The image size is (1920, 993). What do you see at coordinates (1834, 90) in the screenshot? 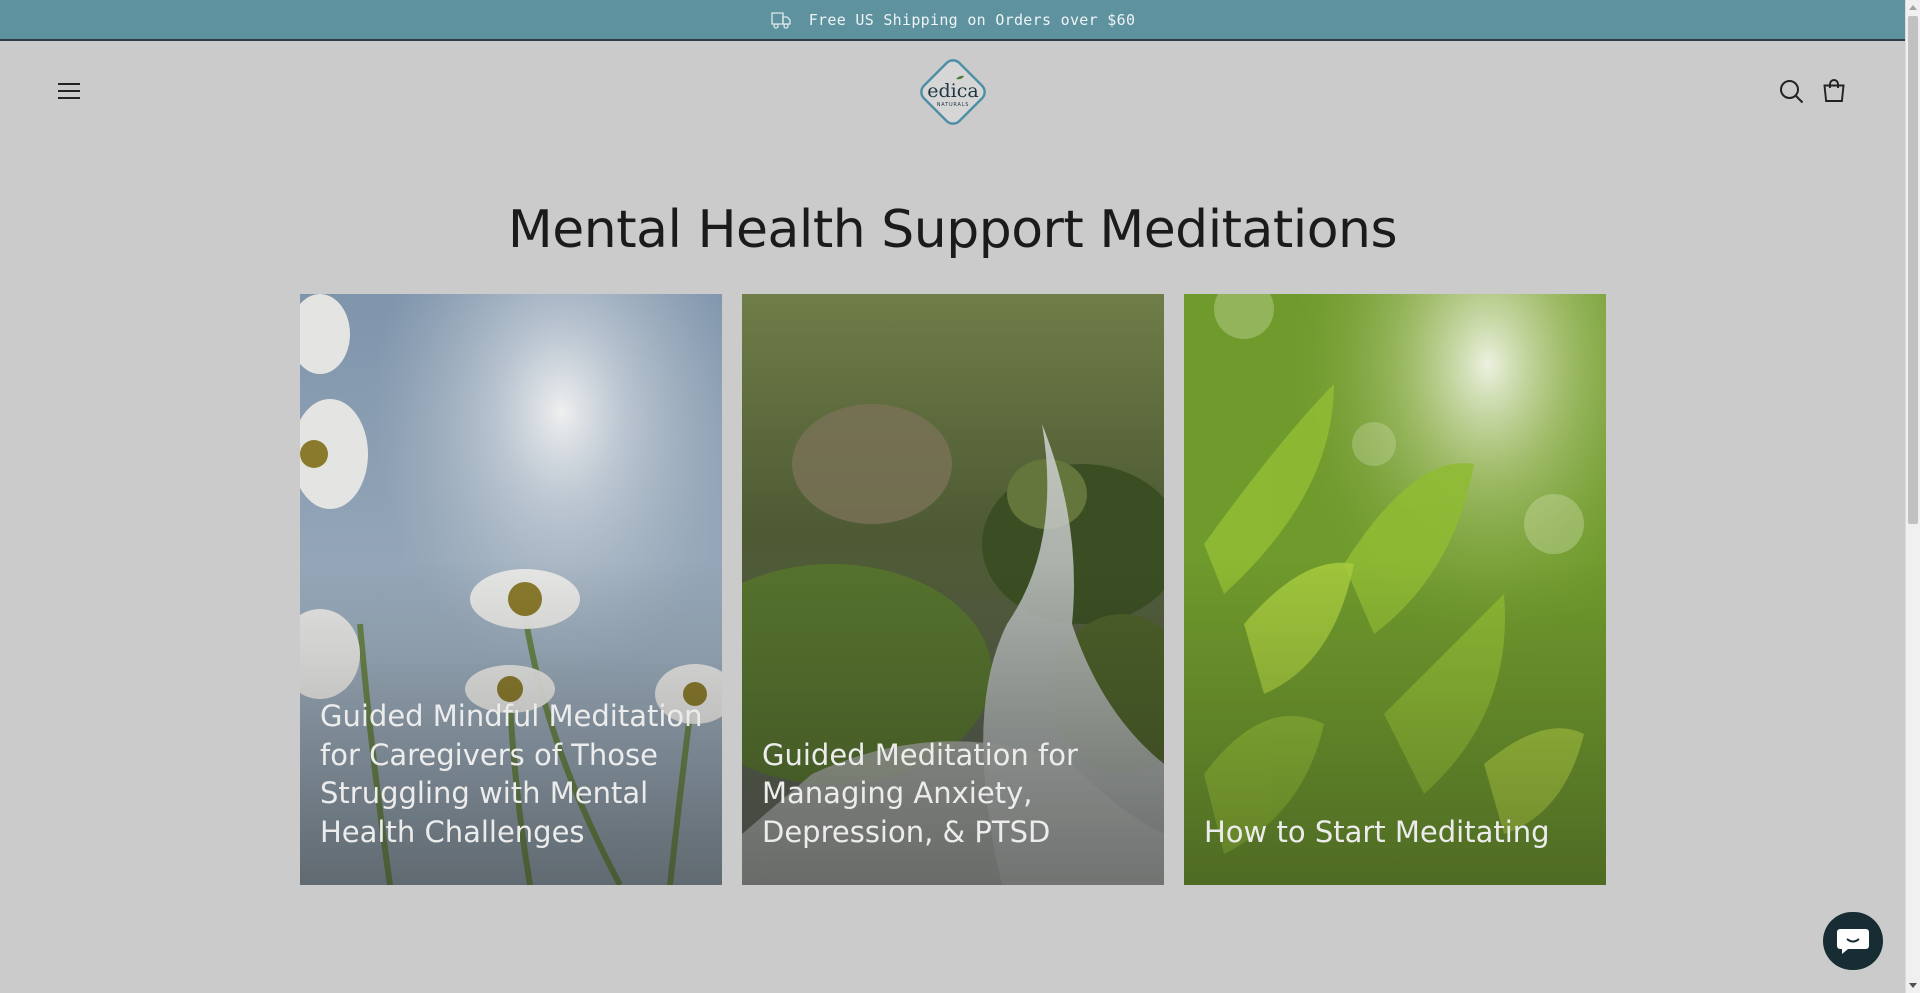
I see `cart-icon` at bounding box center [1834, 90].